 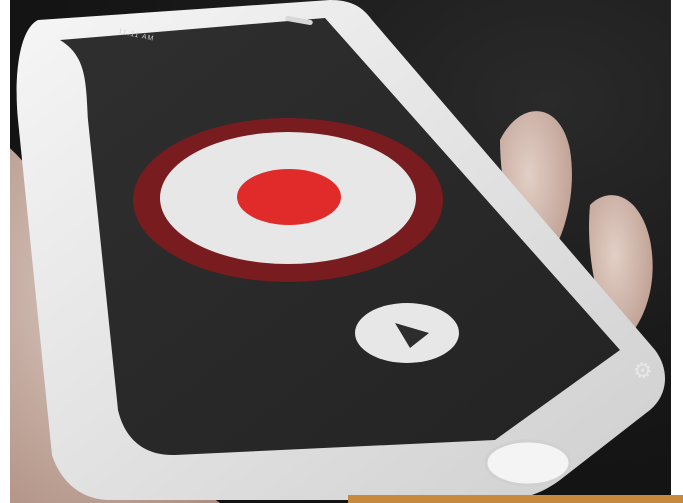 What do you see at coordinates (289, 197) in the screenshot?
I see `record-icon` at bounding box center [289, 197].